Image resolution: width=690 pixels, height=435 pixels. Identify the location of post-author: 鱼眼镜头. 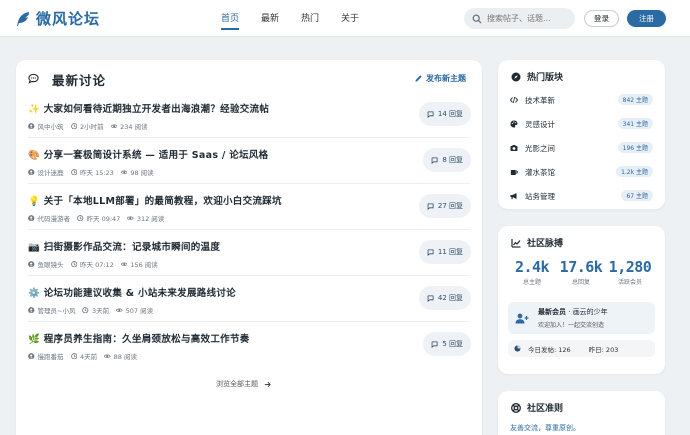
(46, 264).